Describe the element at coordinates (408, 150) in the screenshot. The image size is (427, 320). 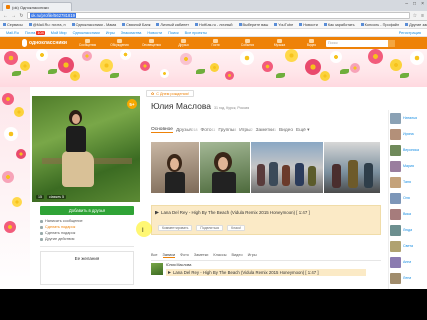
I see `friend-item: Вероника` at that location.